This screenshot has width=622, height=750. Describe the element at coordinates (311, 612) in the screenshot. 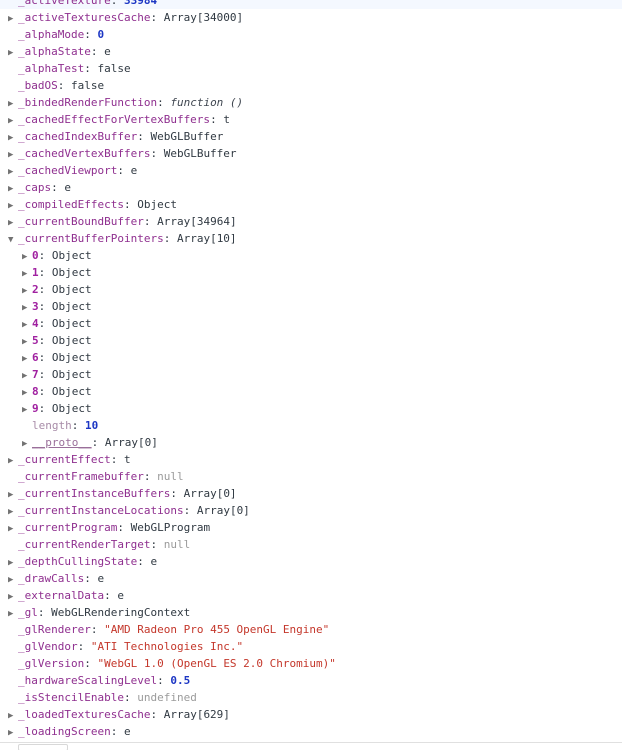

I see `property-row: ▶ _gl: WebGLRenderingContext` at that location.